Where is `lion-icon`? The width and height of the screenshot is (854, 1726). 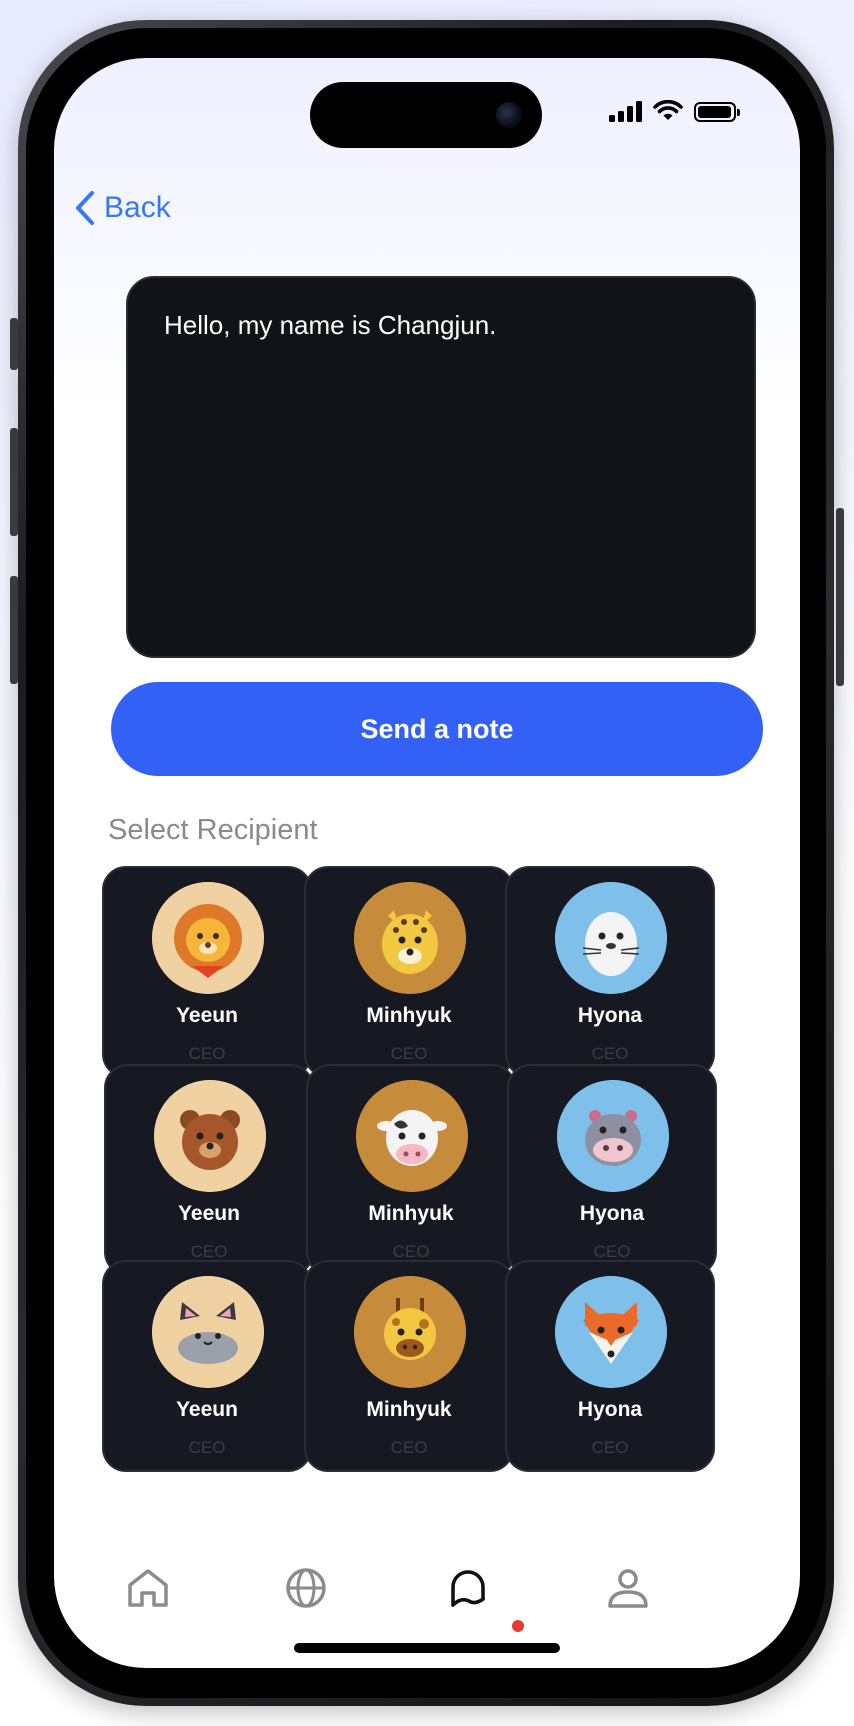 lion-icon is located at coordinates (208, 938).